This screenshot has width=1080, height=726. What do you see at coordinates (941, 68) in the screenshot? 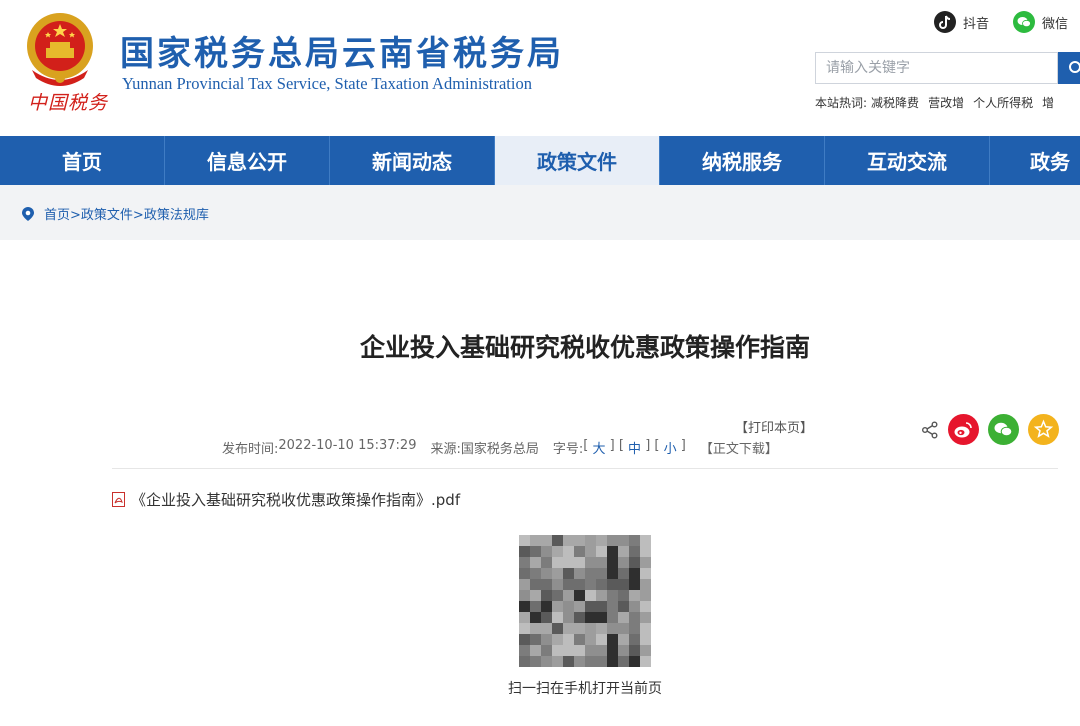
I see `search-input` at bounding box center [941, 68].